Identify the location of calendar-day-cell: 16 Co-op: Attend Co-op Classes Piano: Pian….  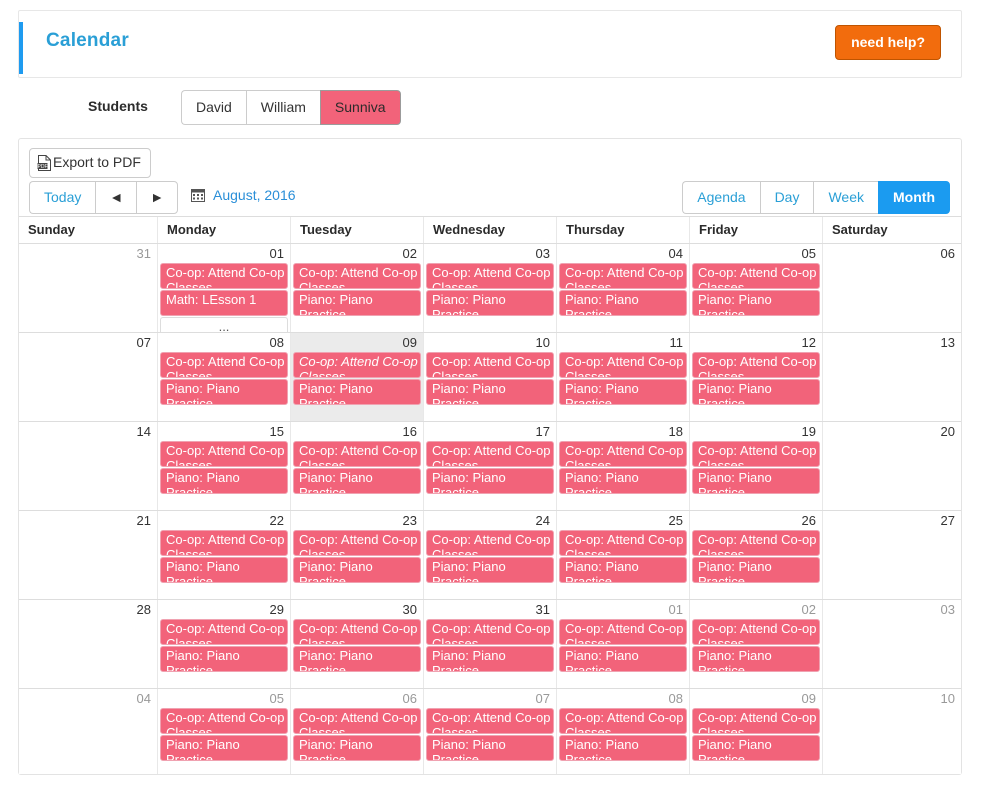
(357, 466).